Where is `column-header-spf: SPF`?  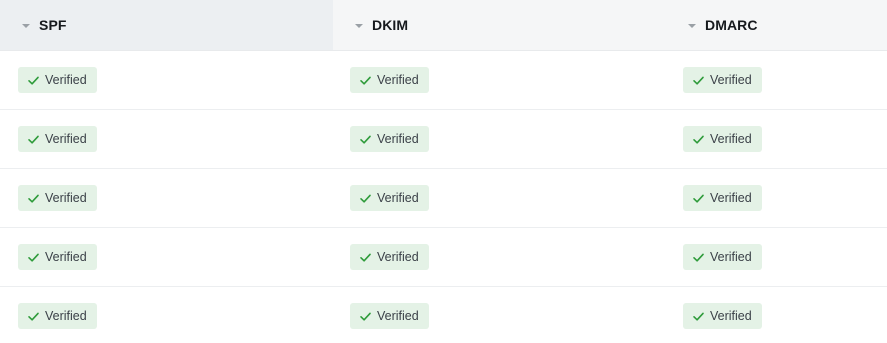 column-header-spf: SPF is located at coordinates (166, 25).